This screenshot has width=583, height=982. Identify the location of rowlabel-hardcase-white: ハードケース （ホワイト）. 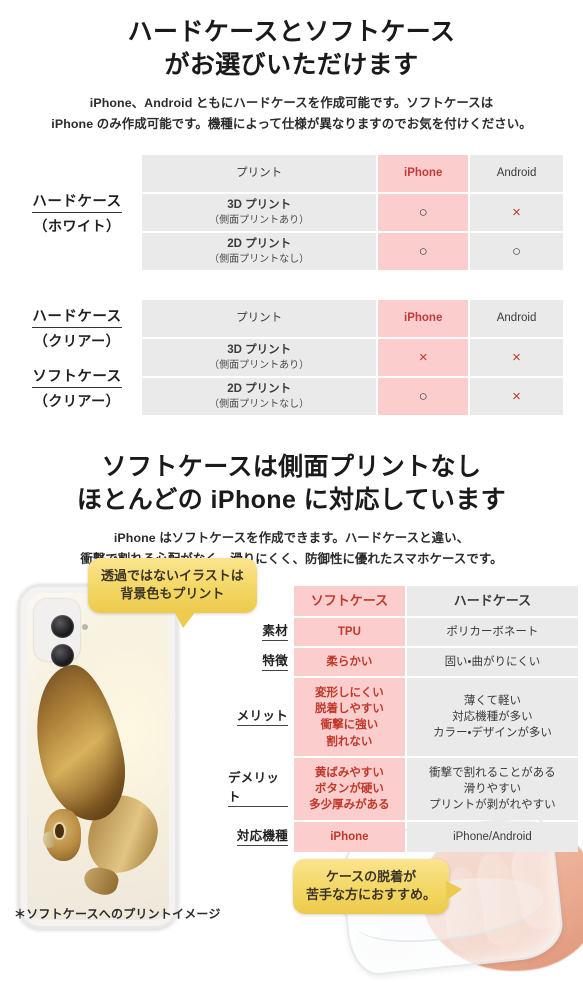
(77, 213).